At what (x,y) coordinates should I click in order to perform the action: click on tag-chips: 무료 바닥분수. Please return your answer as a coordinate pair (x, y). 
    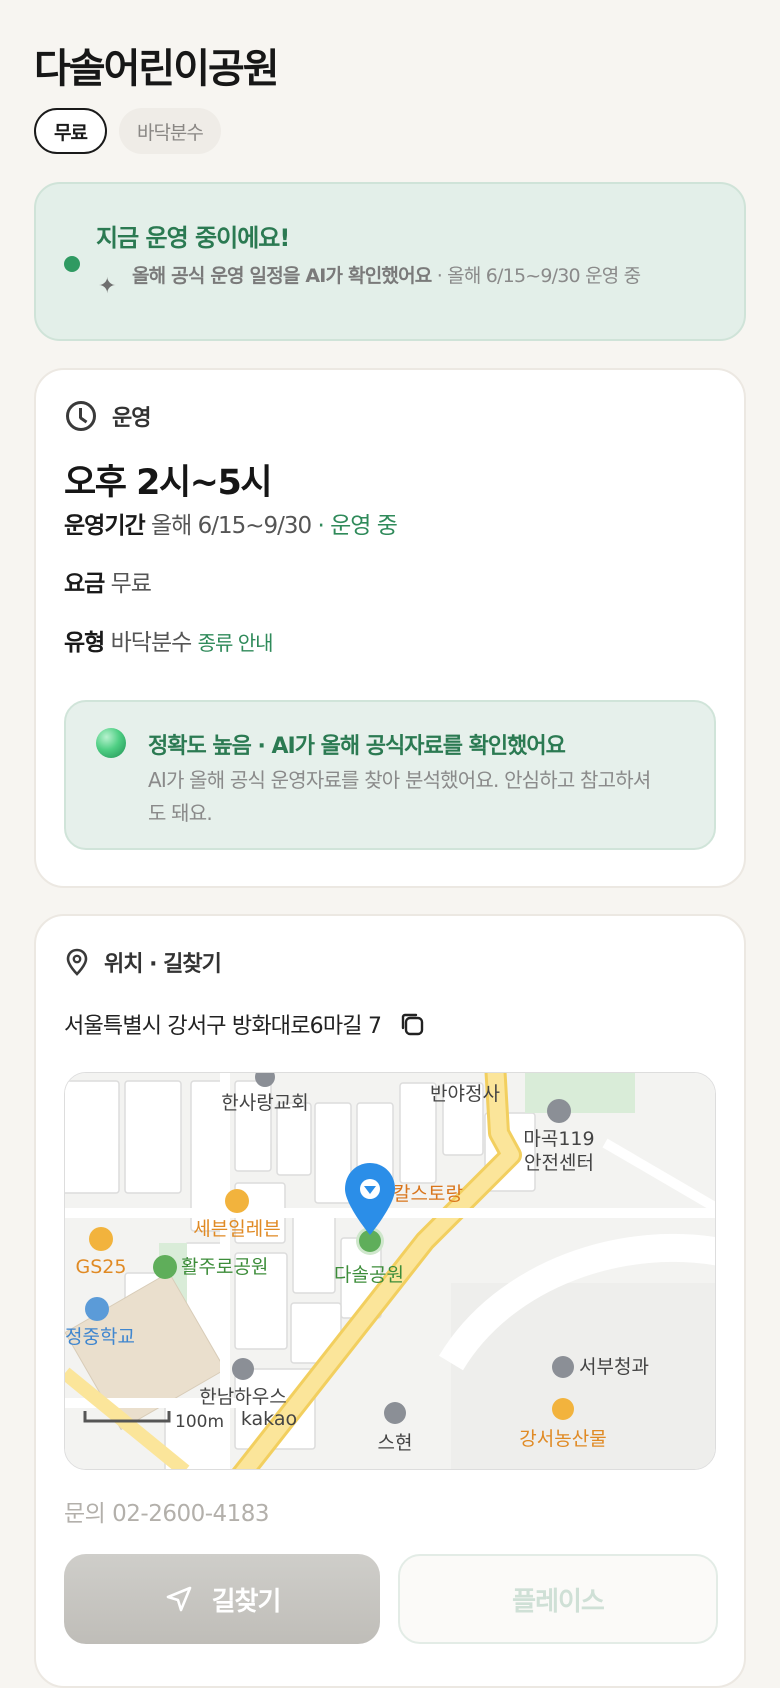
    Looking at the image, I should click on (127, 131).